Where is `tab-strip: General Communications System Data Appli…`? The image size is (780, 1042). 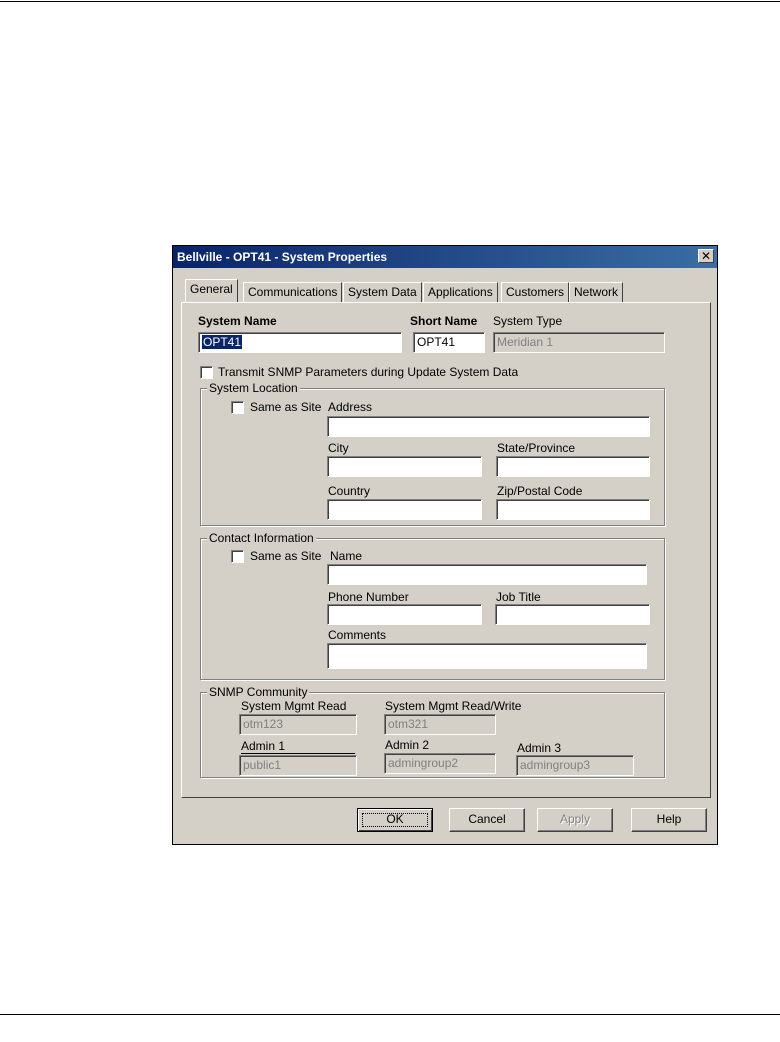
tab-strip: General Communications System Data Appli… is located at coordinates (445, 290).